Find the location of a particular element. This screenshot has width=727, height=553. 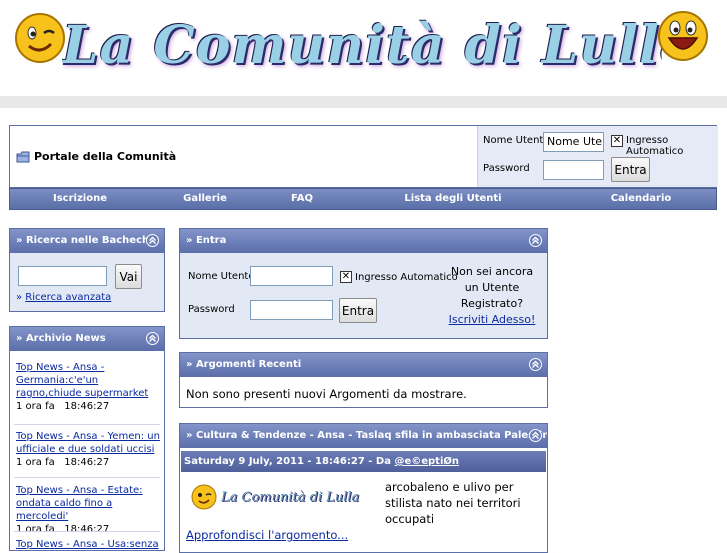

login-auto-login-checkbox: ✕ is located at coordinates (346, 277).